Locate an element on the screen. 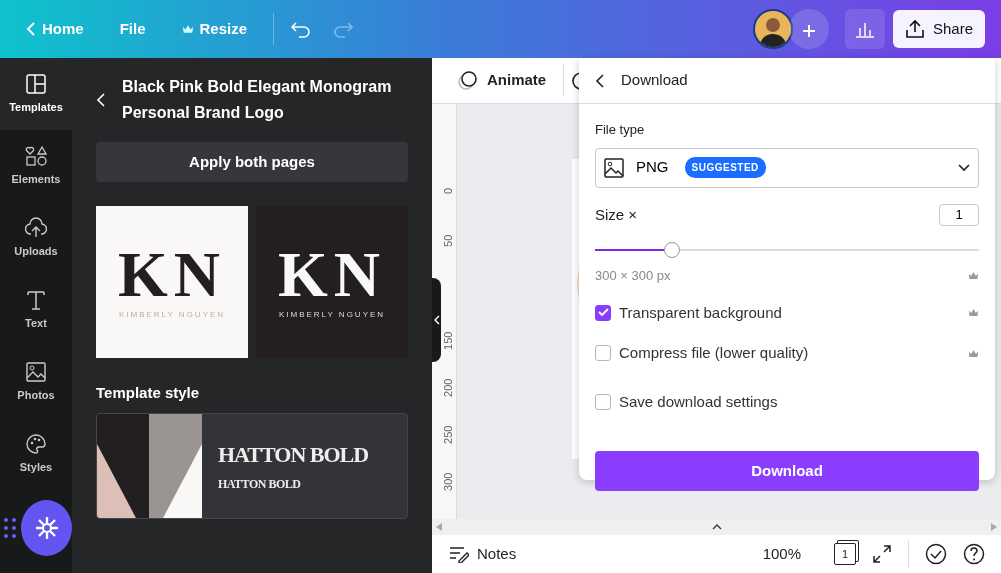 The height and width of the screenshot is (573, 1001). templates-icon is located at coordinates (36, 83).